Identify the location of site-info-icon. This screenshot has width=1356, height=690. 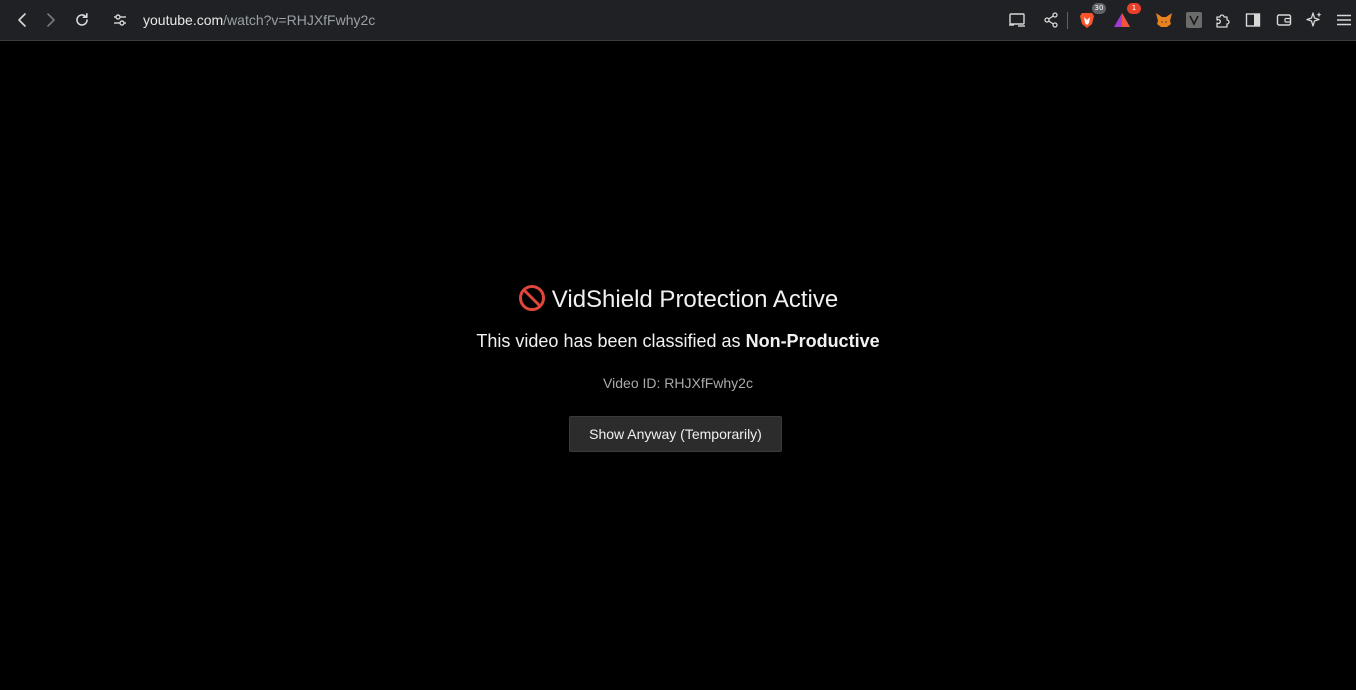
(120, 20).